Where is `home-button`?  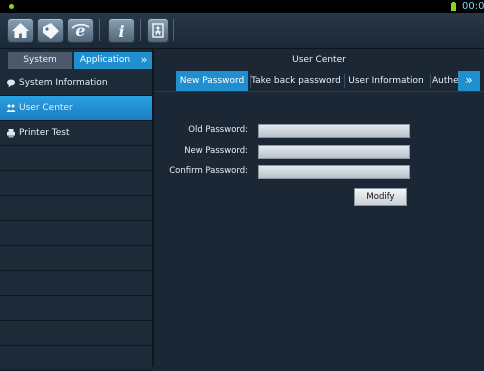
home-button is located at coordinates (20, 30).